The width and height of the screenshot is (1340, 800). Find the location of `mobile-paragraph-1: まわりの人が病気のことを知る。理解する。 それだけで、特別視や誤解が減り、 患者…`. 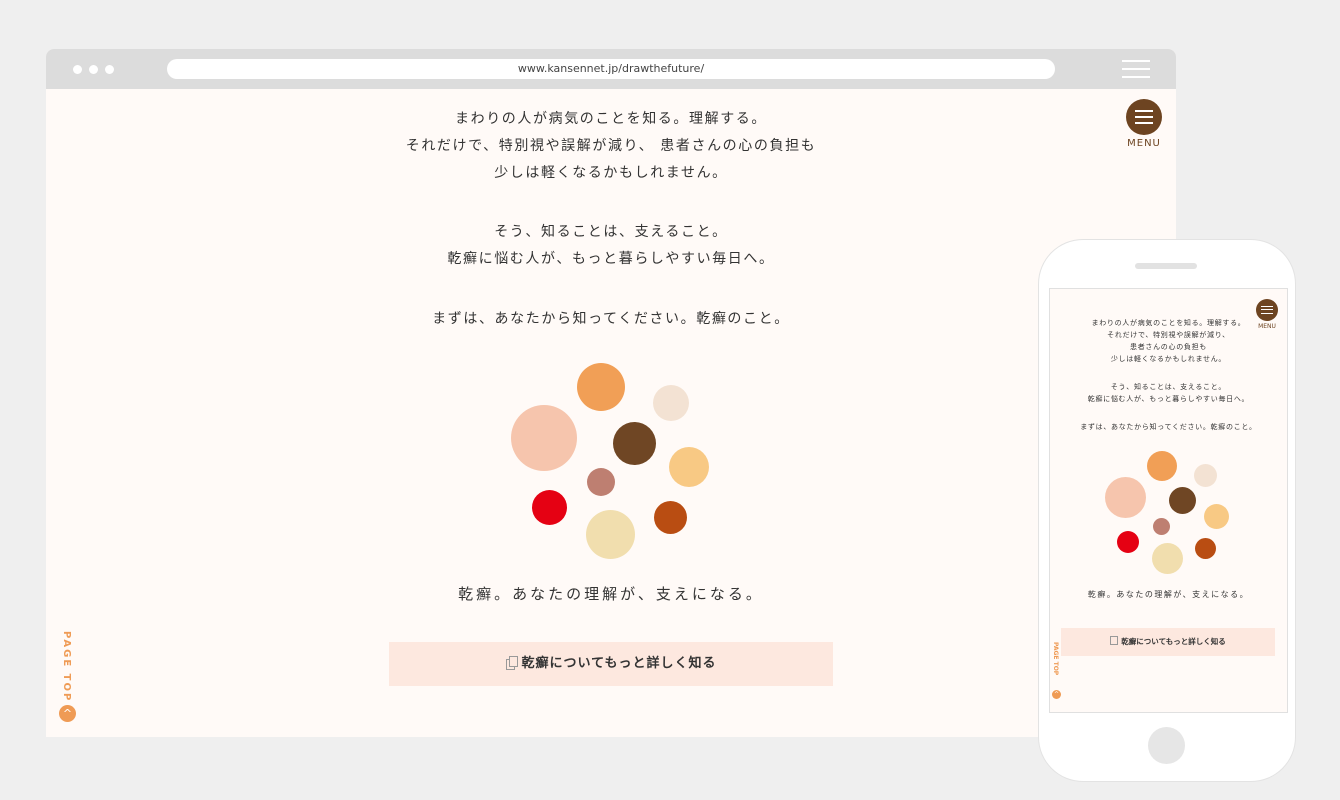

mobile-paragraph-1: まわりの人が病気のことを知る。理解する。 それだけで、特別視や誤解が減り、 患者… is located at coordinates (1168, 341).